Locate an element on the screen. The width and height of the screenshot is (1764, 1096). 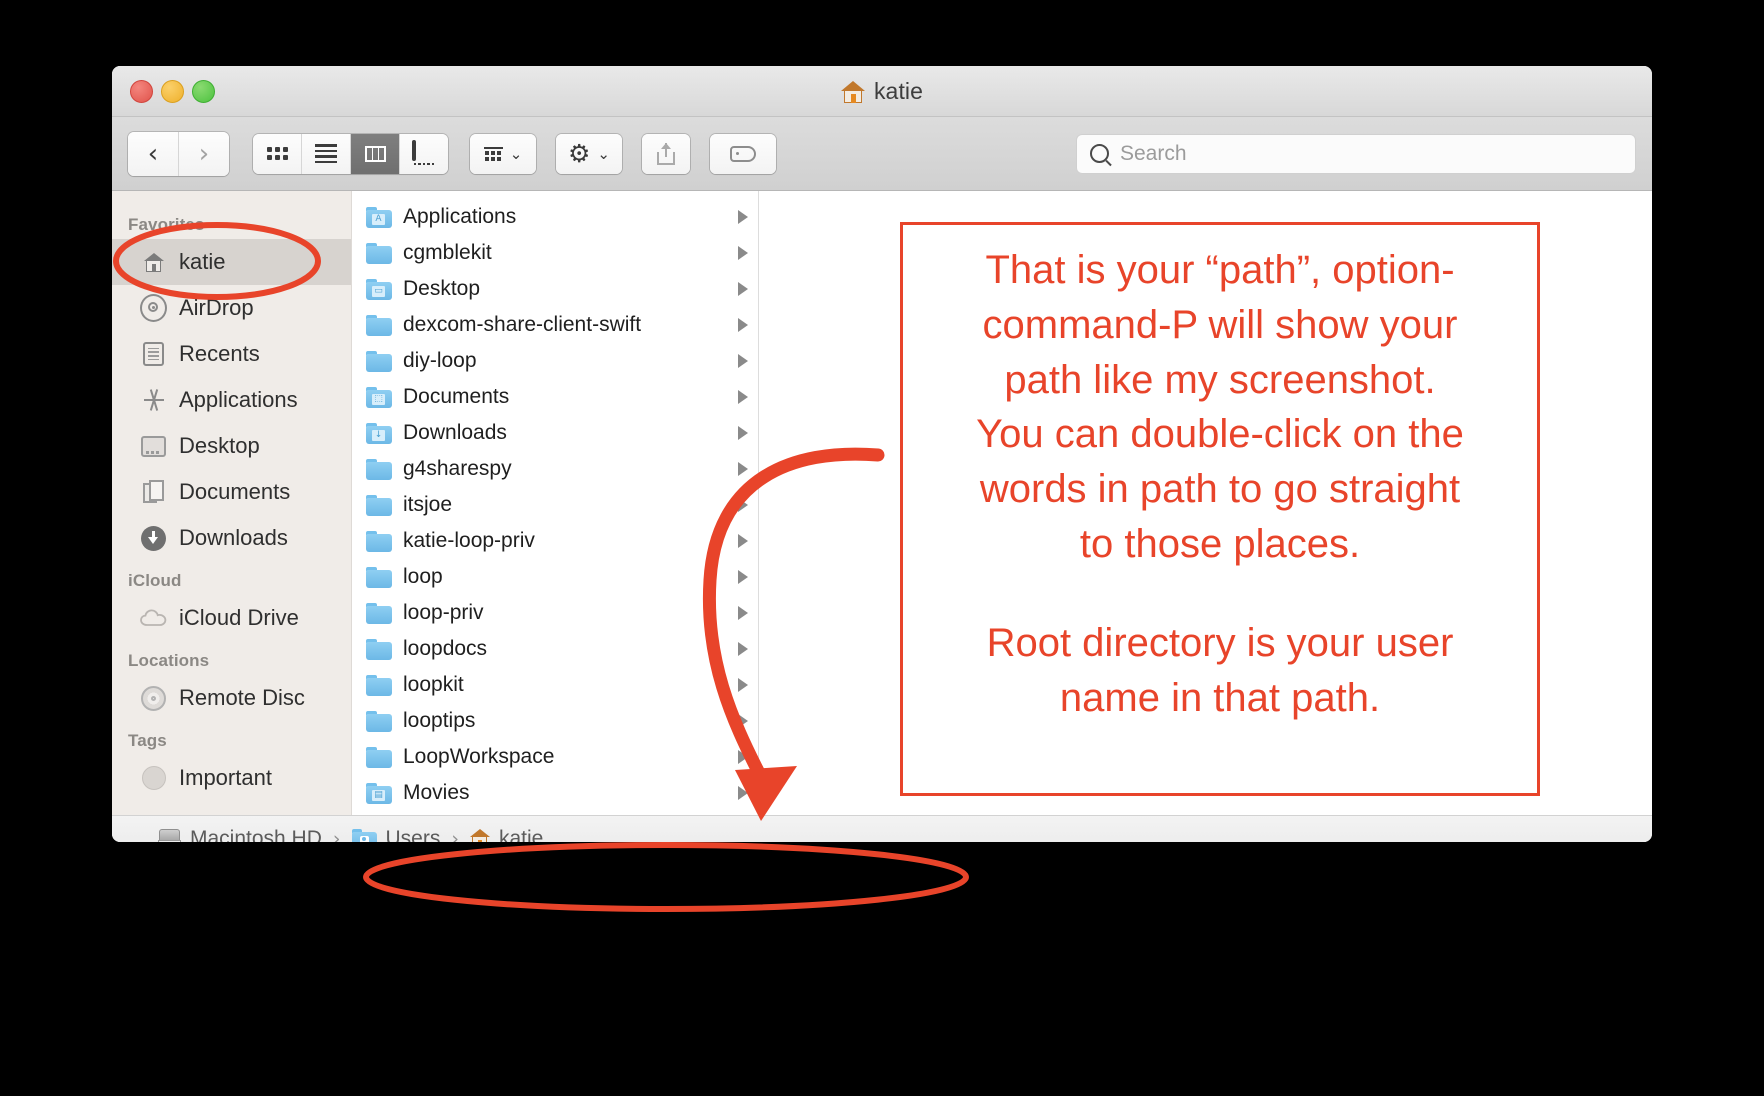
list-item: ⬚ Documents is located at coordinates (555, 397).